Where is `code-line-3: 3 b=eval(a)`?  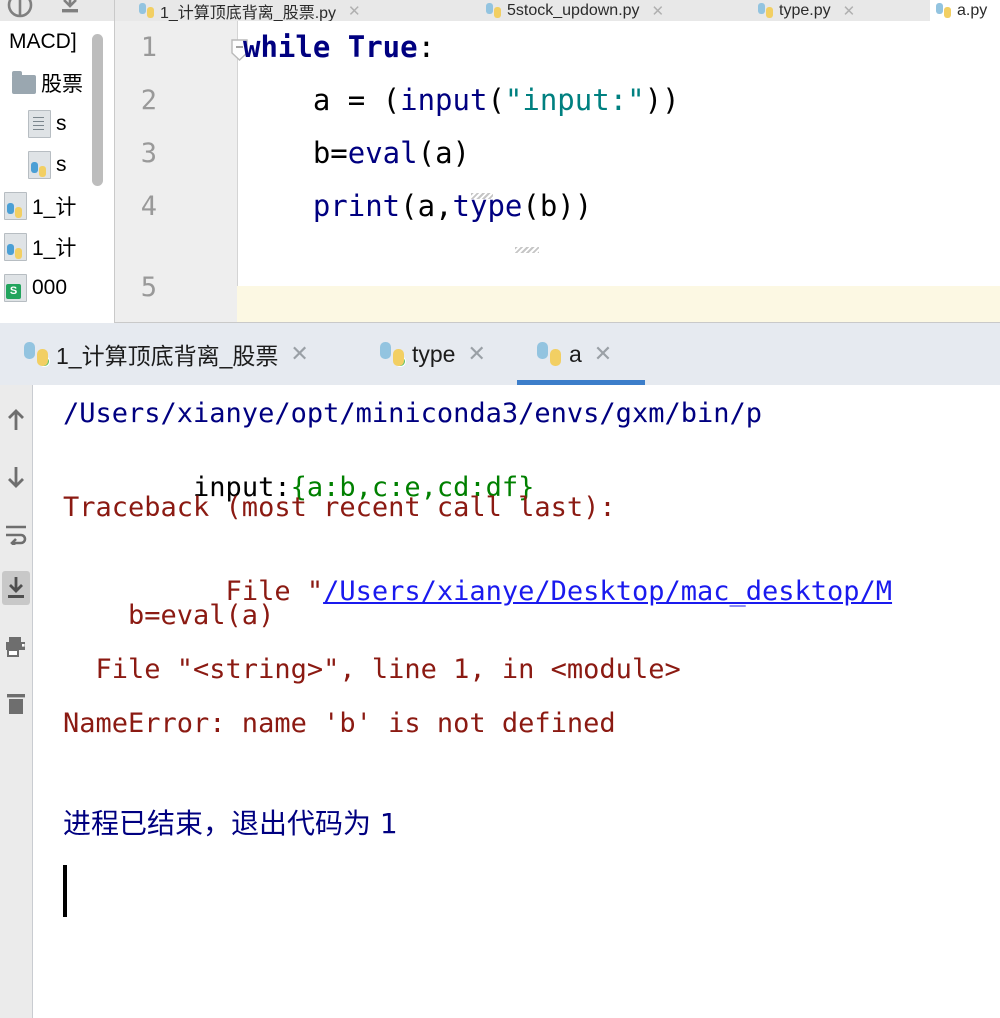
code-line-3: 3 b=eval(a) is located at coordinates (557, 153).